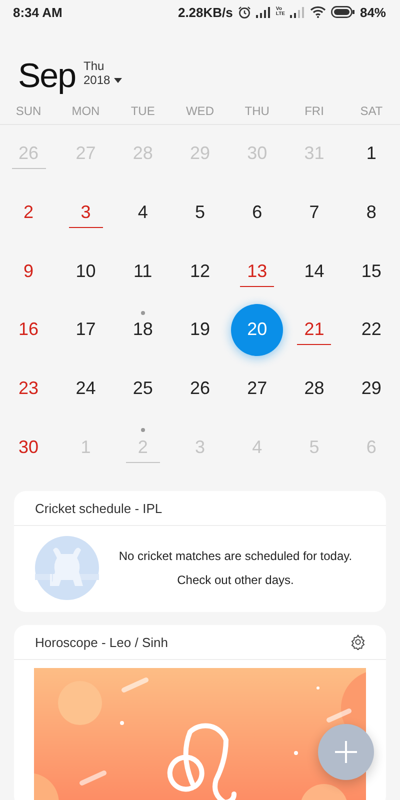  Describe the element at coordinates (235, 580) in the screenshot. I see `hint-text: Check out other days.` at that location.